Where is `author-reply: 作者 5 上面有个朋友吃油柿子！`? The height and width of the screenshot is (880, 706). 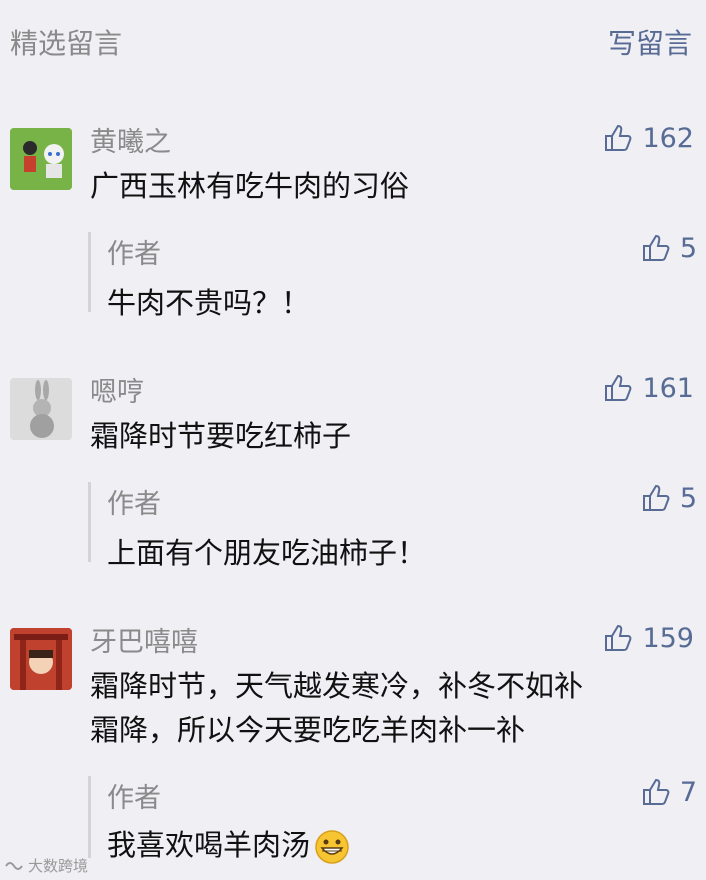 author-reply: 作者 5 上面有个朋友吃油柿子！ is located at coordinates (392, 526).